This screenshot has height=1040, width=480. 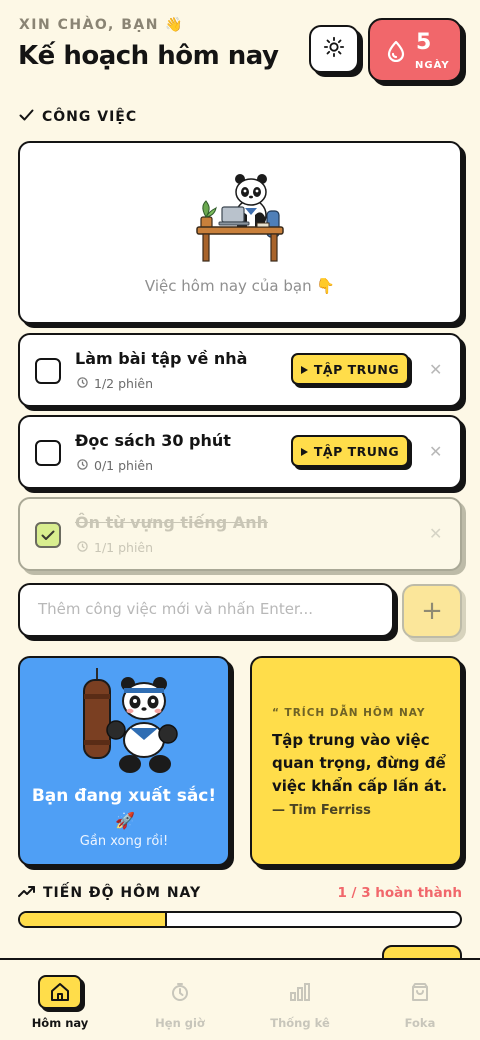 I want to click on nav-item-today: Hôm nay, so click(x=60, y=1000).